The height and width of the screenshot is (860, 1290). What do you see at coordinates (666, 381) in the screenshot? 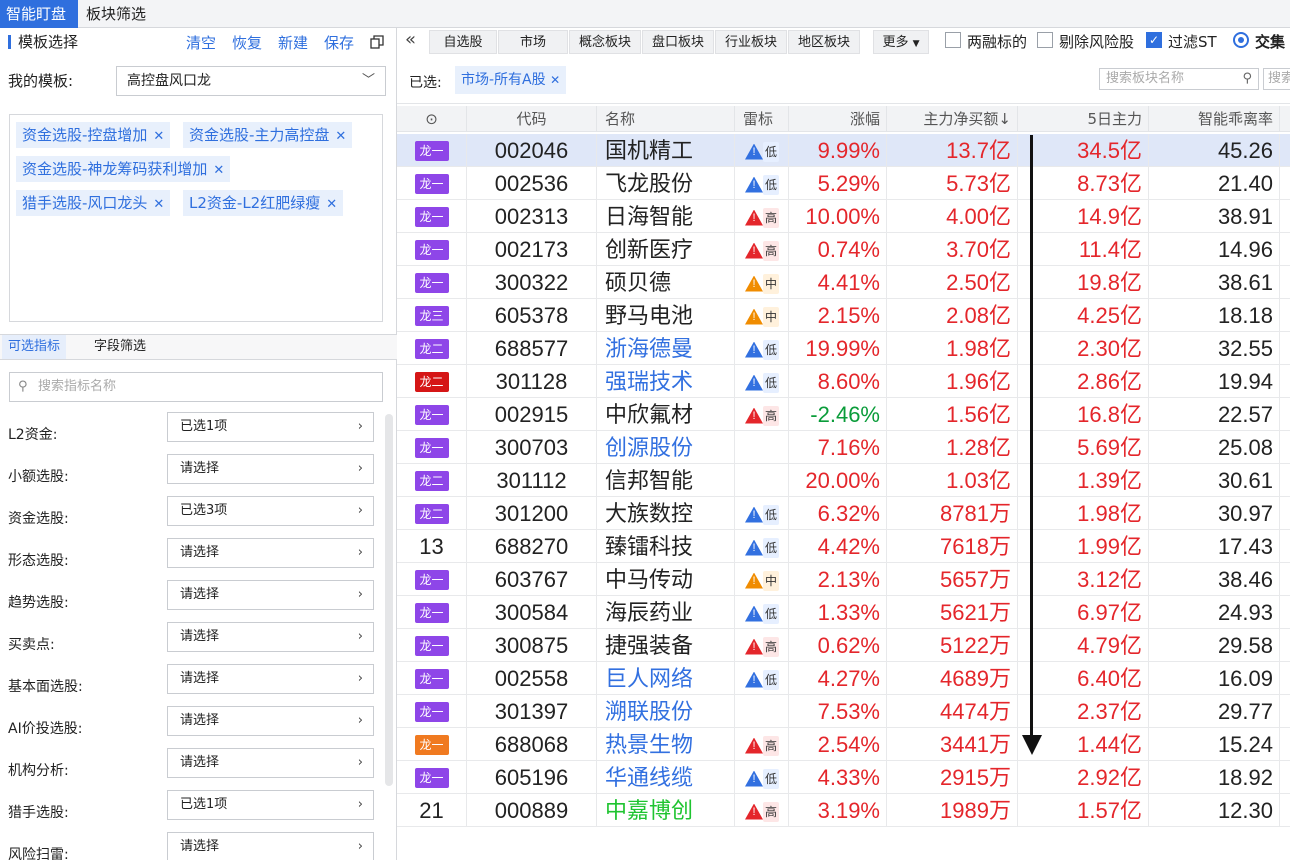
I see `name-cell: 强瑞技术` at bounding box center [666, 381].